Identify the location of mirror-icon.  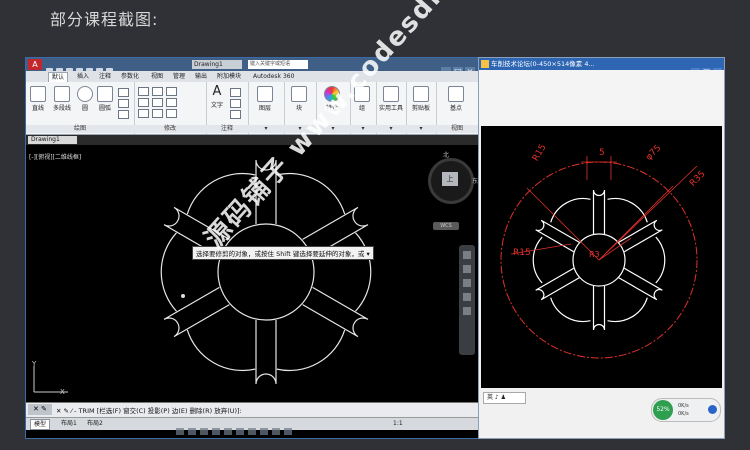
(157, 102).